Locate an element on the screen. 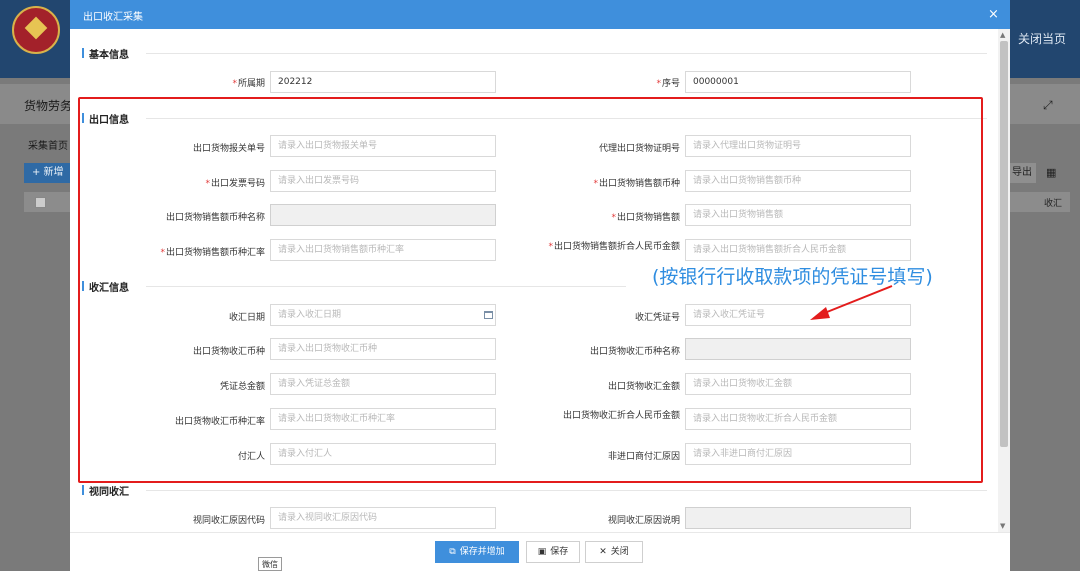  save-and-add-button: ⧉ 保存并增加 is located at coordinates (477, 552).